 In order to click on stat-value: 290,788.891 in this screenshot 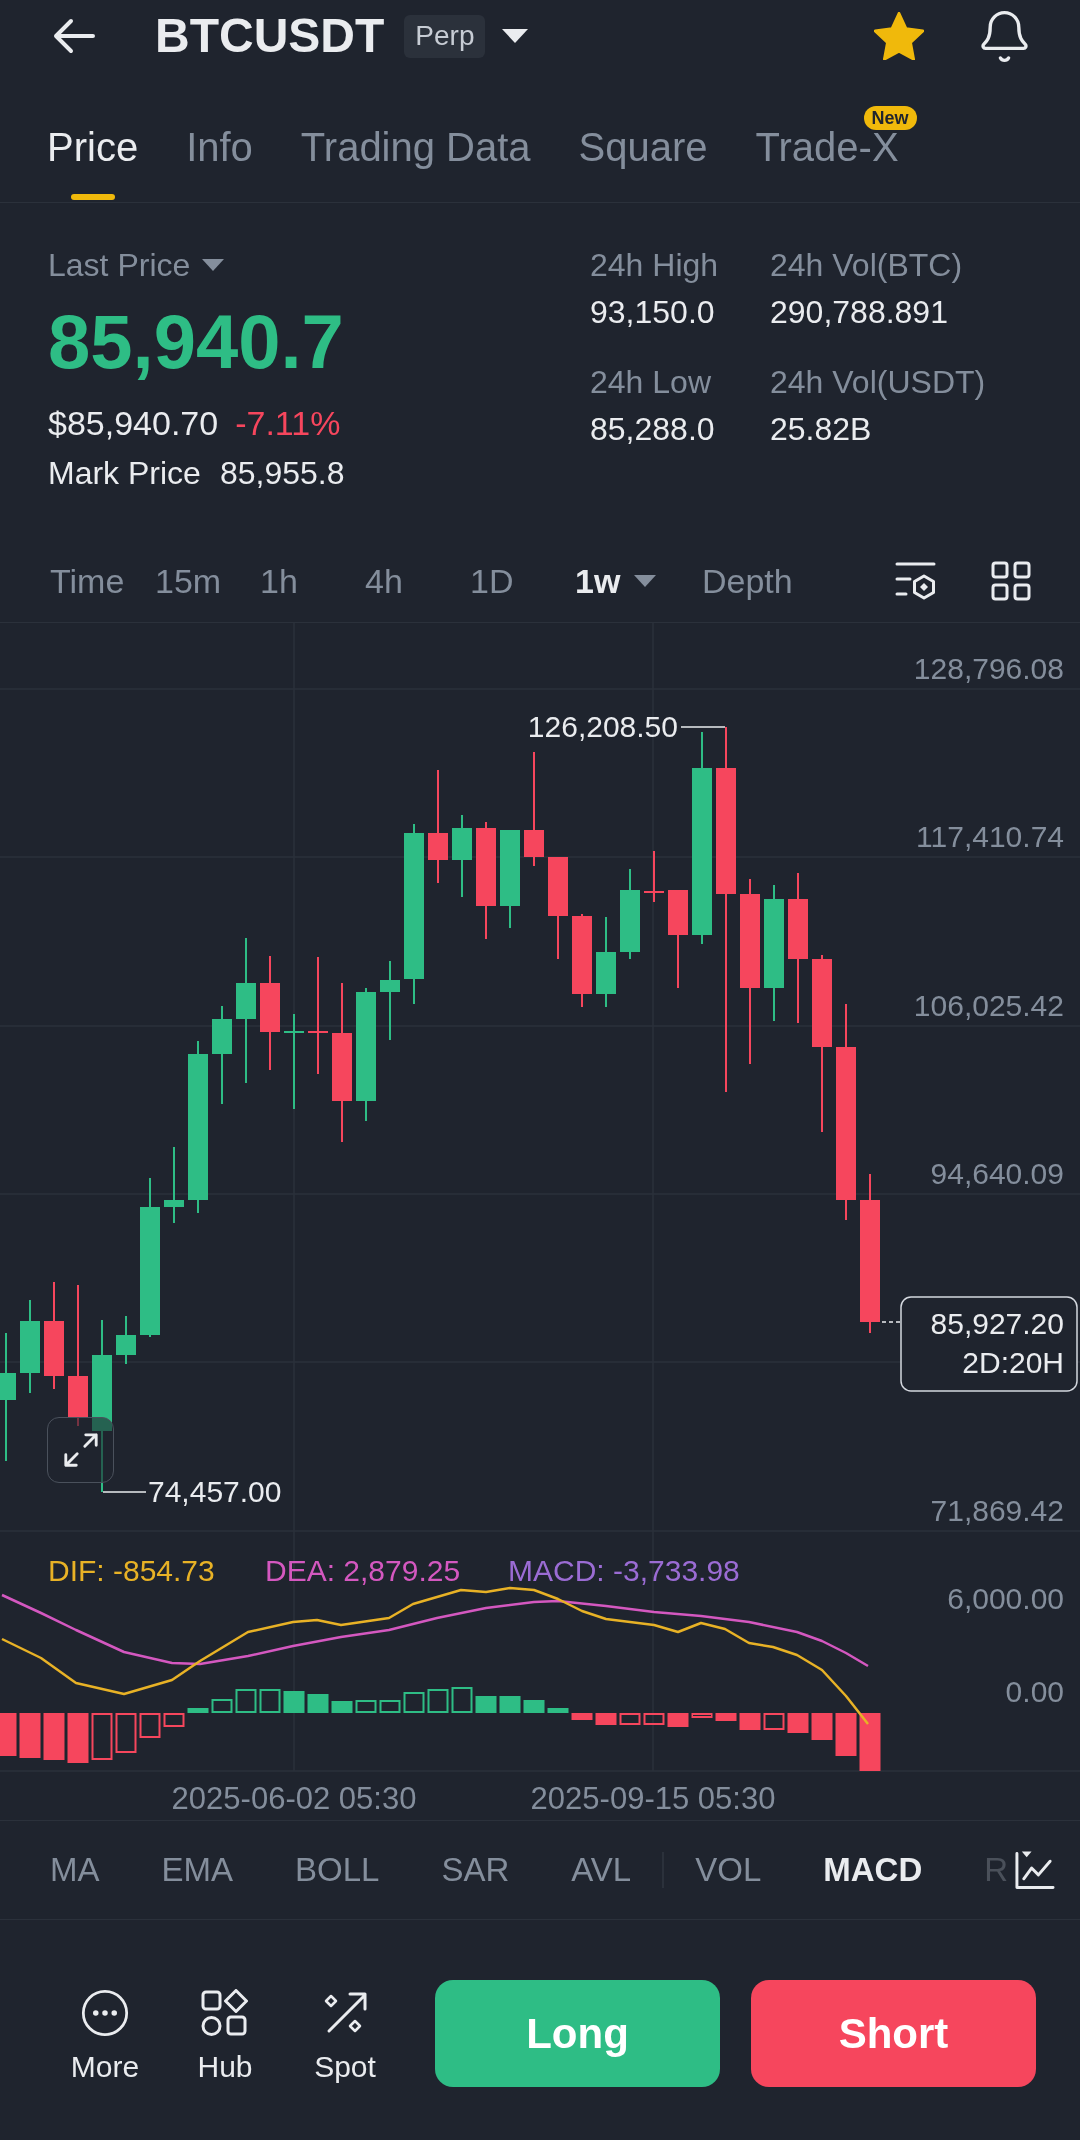, I will do `click(859, 312)`.